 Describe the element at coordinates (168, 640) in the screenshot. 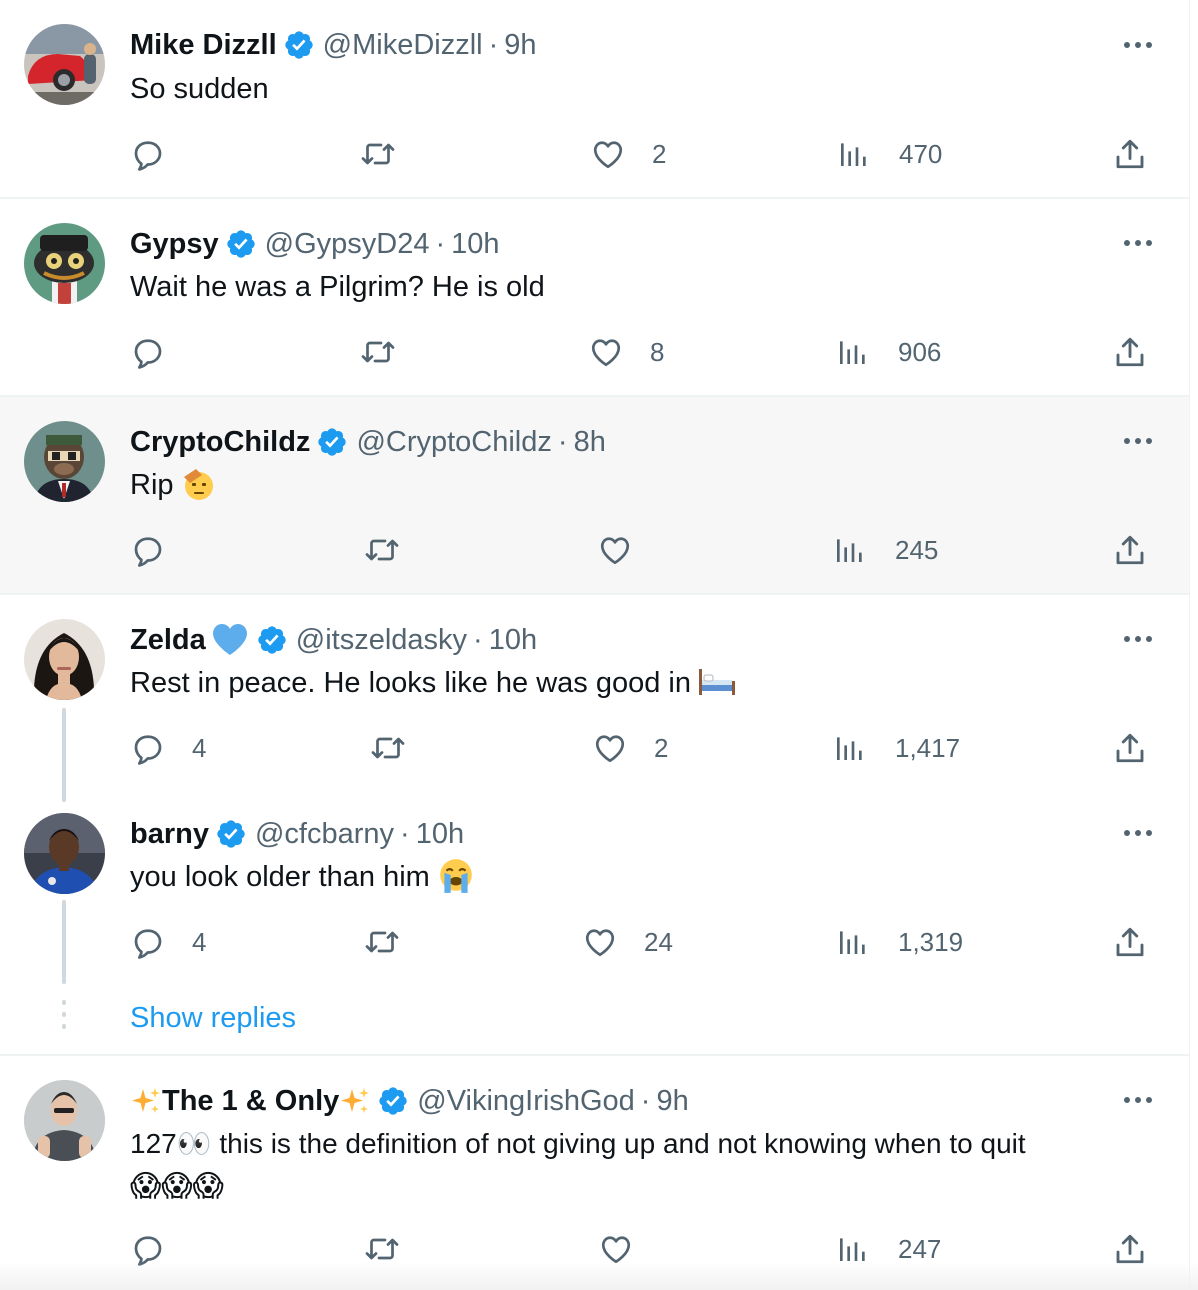

I see `display-name: Zelda` at that location.